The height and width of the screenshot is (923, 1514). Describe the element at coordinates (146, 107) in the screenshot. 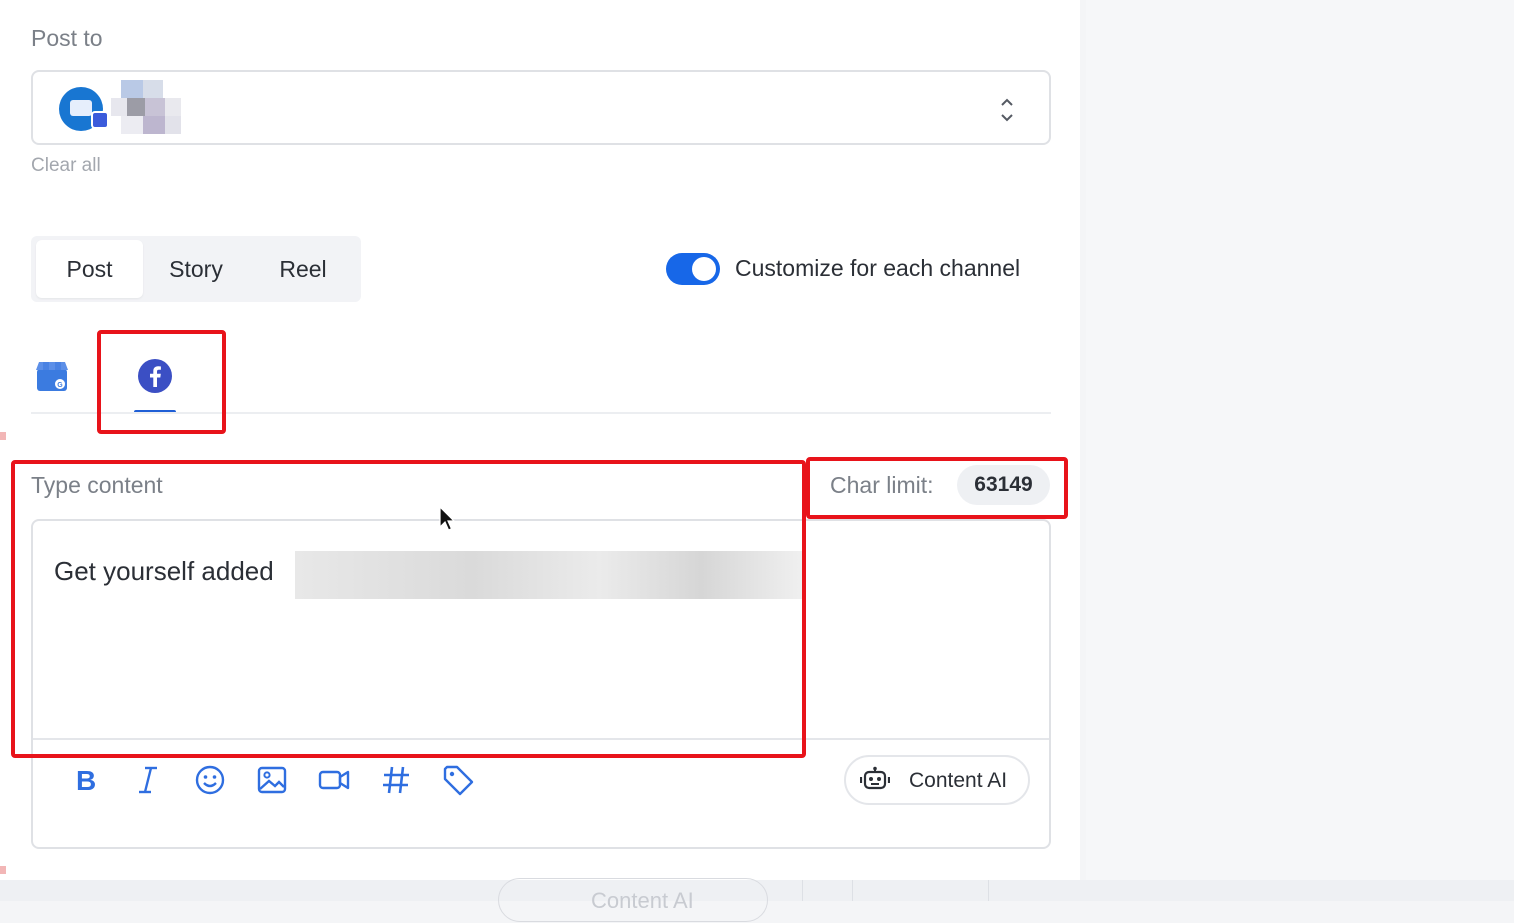

I see `account-name-blurred` at that location.